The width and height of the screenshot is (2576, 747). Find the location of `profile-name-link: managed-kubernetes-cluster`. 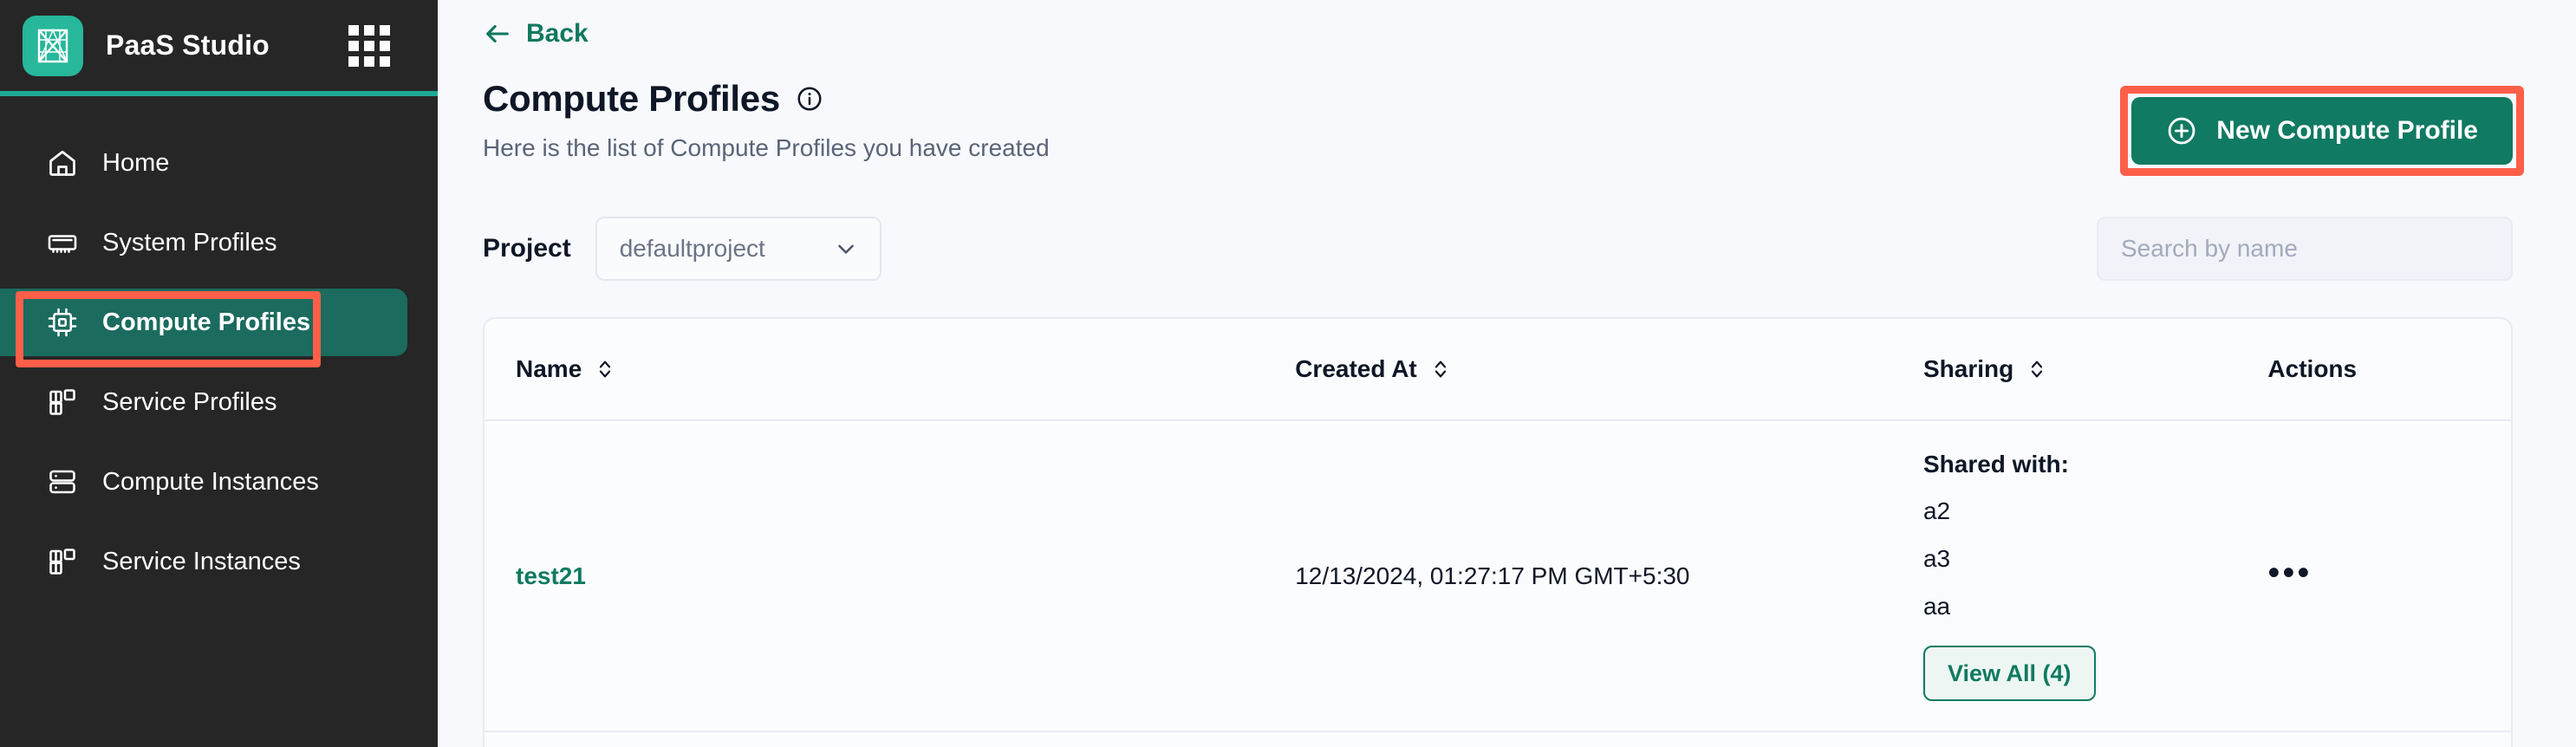

profile-name-link: managed-kubernetes-cluster is located at coordinates (890, 739).